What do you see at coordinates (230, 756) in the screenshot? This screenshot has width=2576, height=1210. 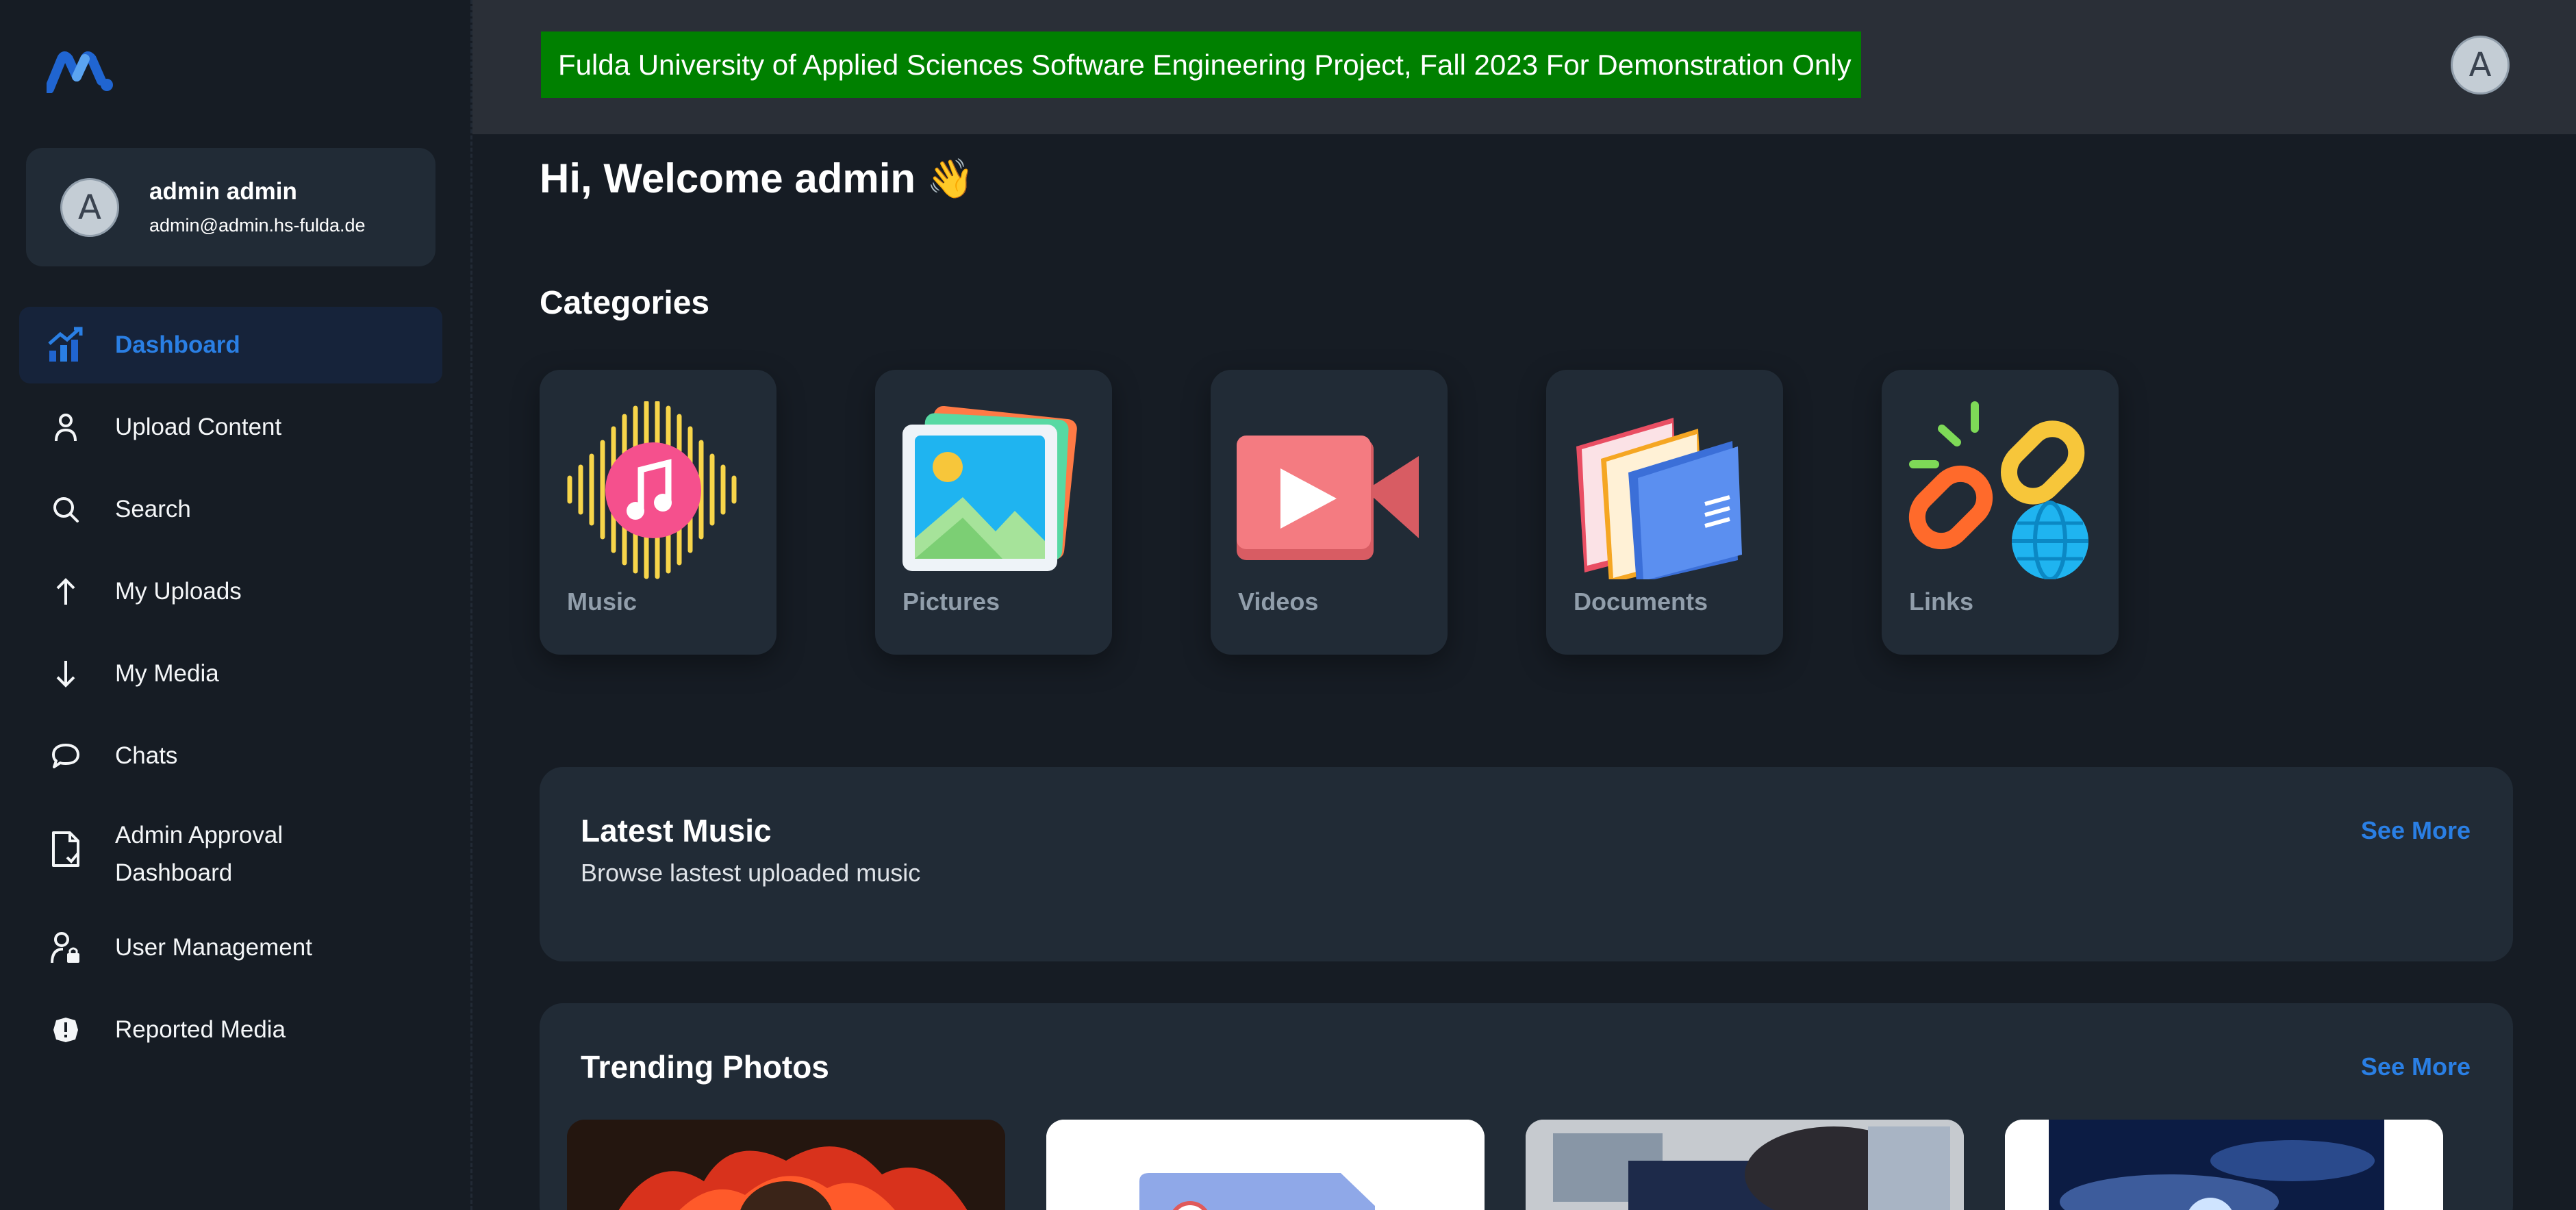 I see `sidebar-item-chats: Chats` at bounding box center [230, 756].